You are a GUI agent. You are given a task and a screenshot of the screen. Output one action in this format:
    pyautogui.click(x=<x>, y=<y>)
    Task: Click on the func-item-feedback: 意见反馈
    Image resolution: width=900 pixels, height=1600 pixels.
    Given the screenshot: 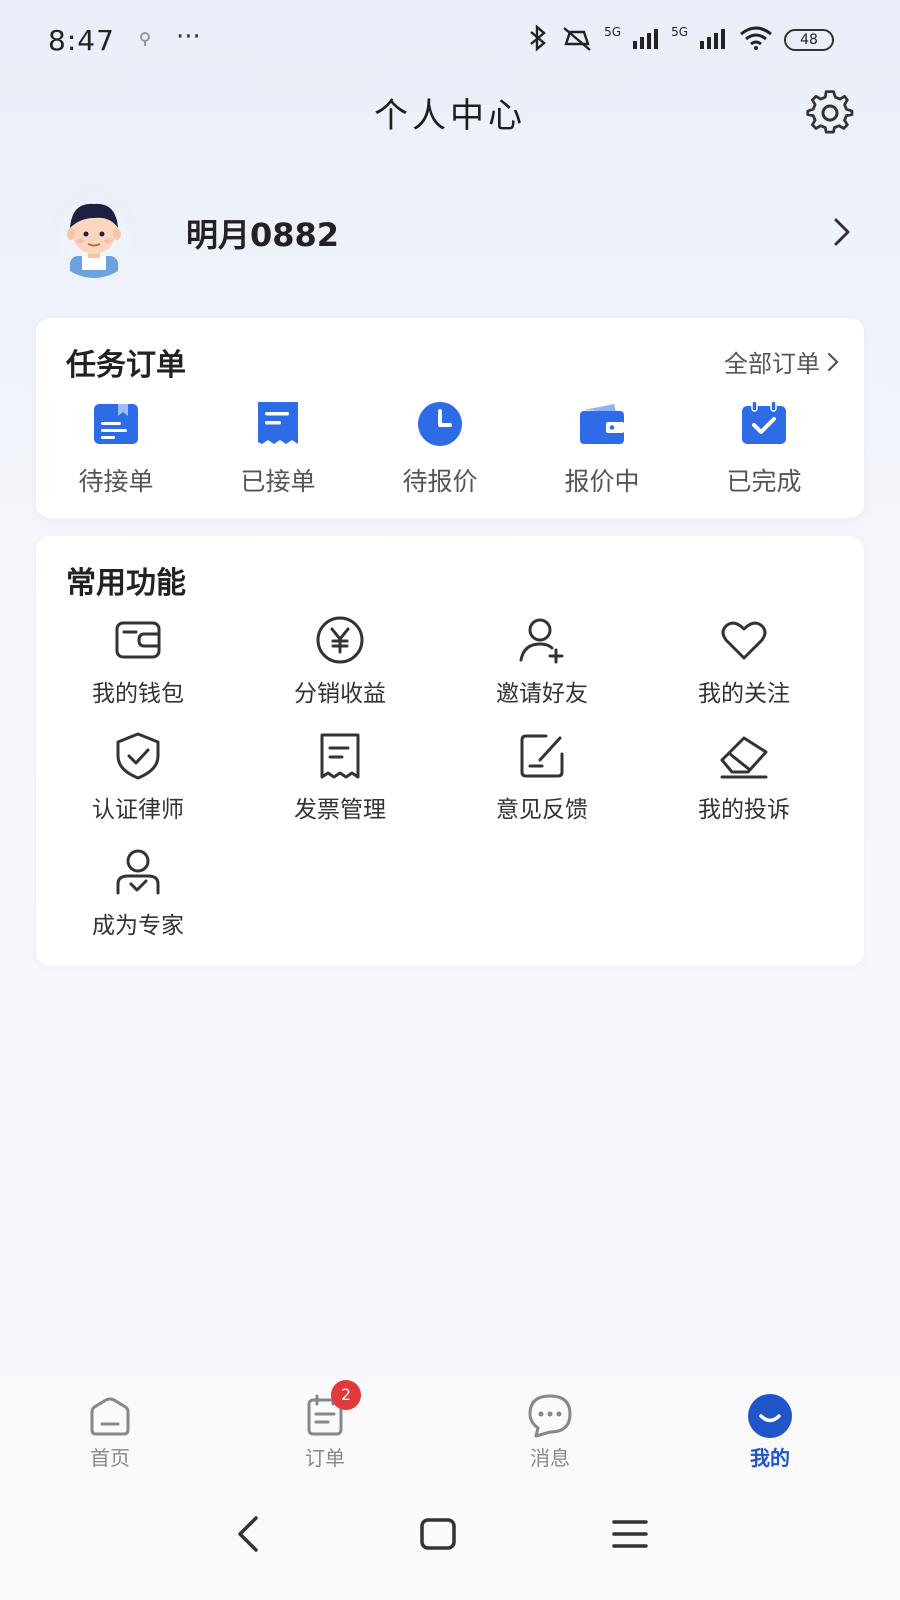 What is the action you would take?
    pyautogui.click(x=542, y=780)
    